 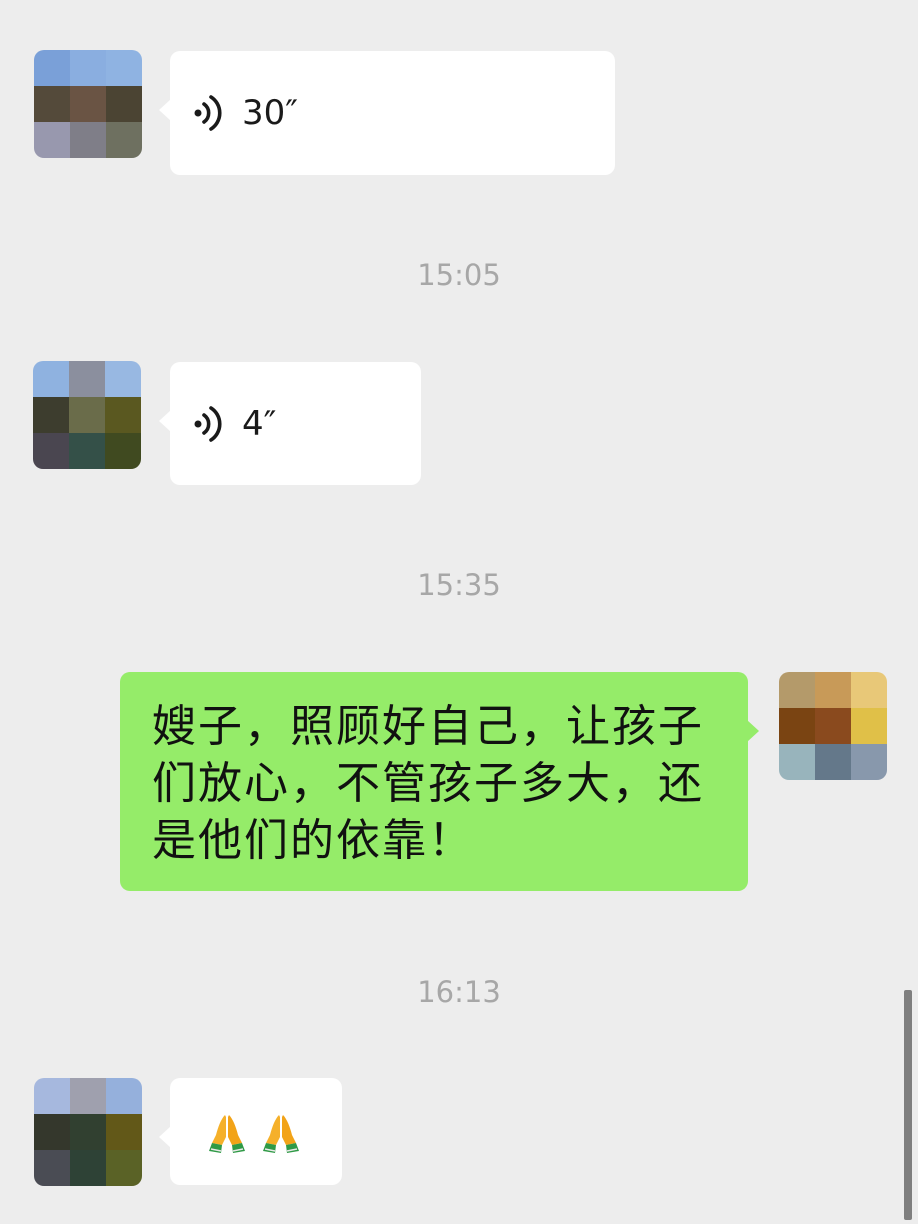 What do you see at coordinates (459, 275) in the screenshot?
I see `timestamp: 15:05` at bounding box center [459, 275].